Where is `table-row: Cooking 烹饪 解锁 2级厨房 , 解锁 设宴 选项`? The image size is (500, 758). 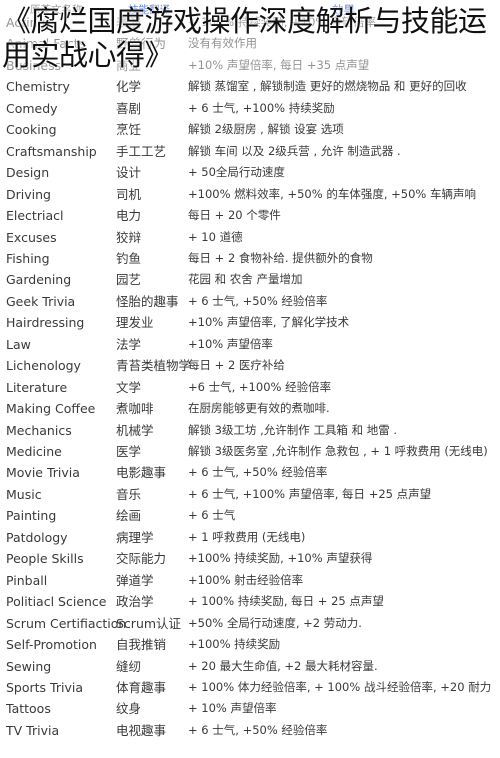
table-row: Cooking 烹饪 解锁 2级厨房 , 解锁 设宴 选项 is located at coordinates (250, 130).